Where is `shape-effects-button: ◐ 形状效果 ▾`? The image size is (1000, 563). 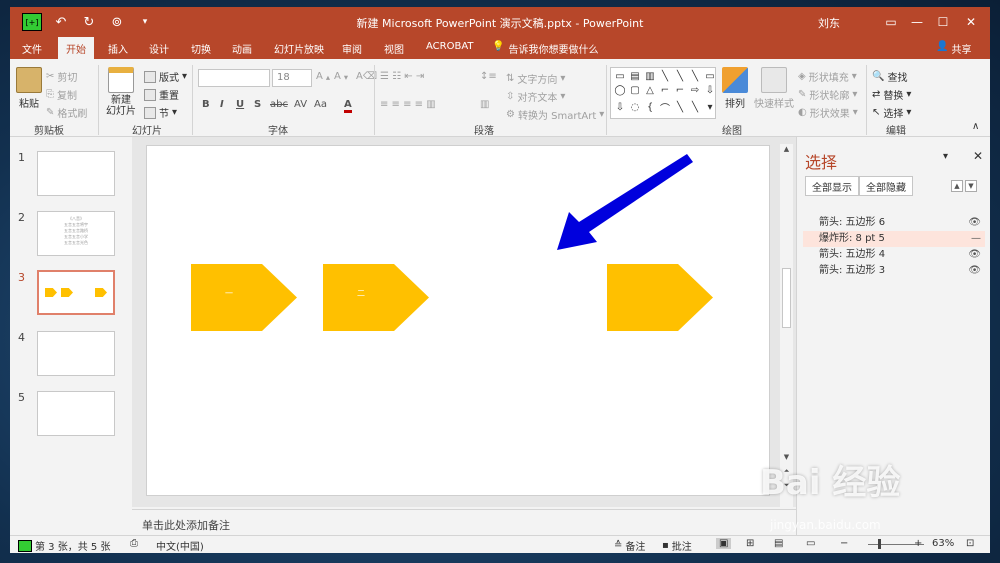
shape-effects-button: ◐ 形状效果 ▾ is located at coordinates (828, 112).